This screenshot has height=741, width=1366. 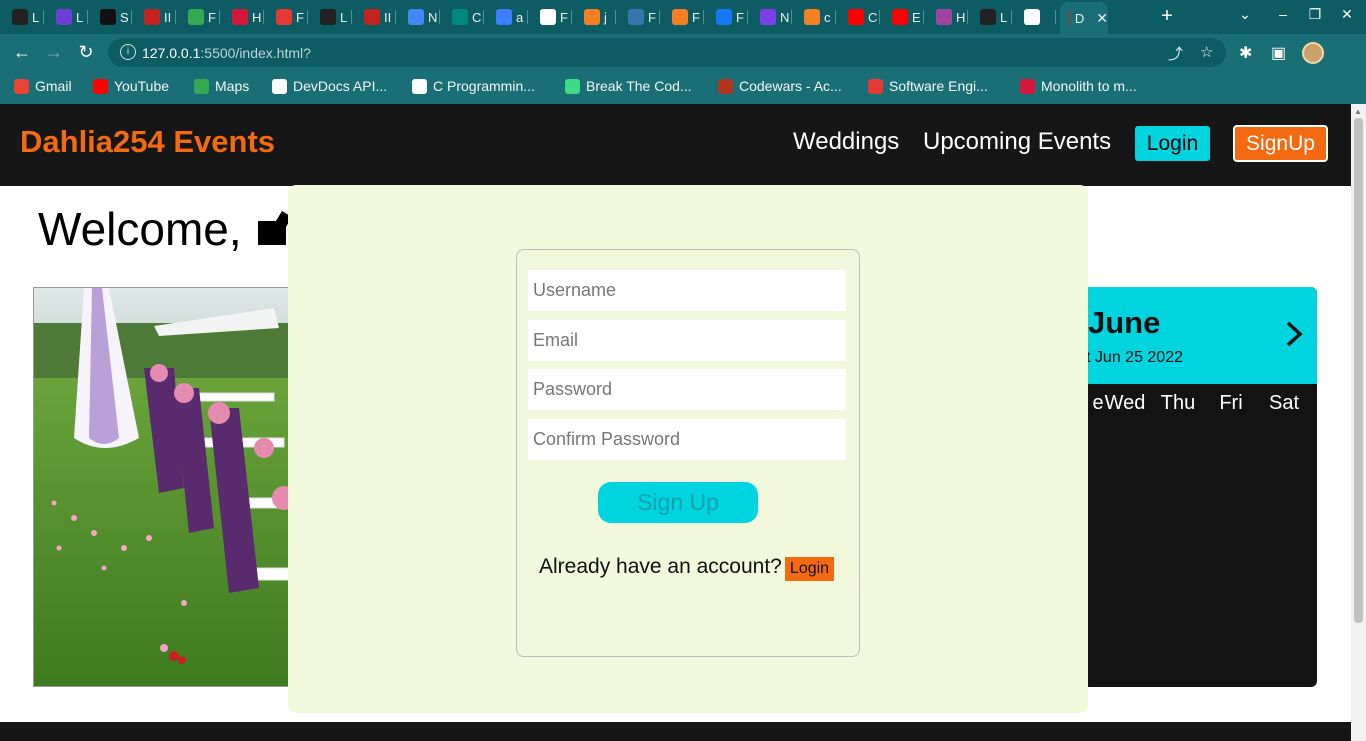 I want to click on close-tab-icon: ✕, so click(x=1102, y=18).